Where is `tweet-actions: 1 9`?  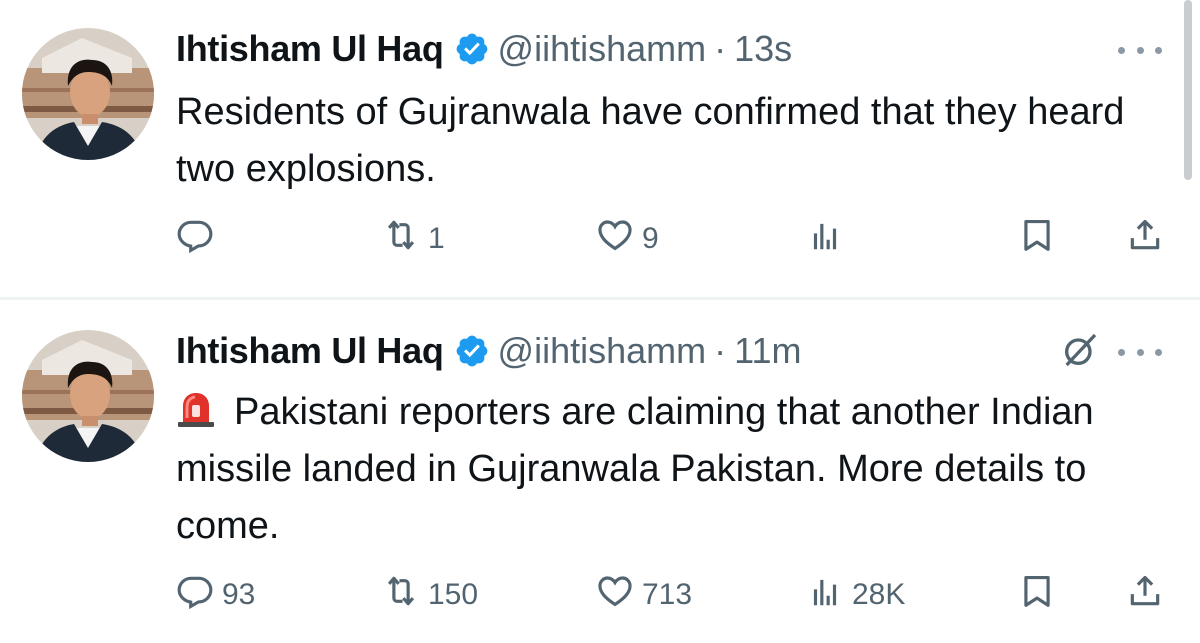
tweet-actions: 1 9 is located at coordinates (671, 239).